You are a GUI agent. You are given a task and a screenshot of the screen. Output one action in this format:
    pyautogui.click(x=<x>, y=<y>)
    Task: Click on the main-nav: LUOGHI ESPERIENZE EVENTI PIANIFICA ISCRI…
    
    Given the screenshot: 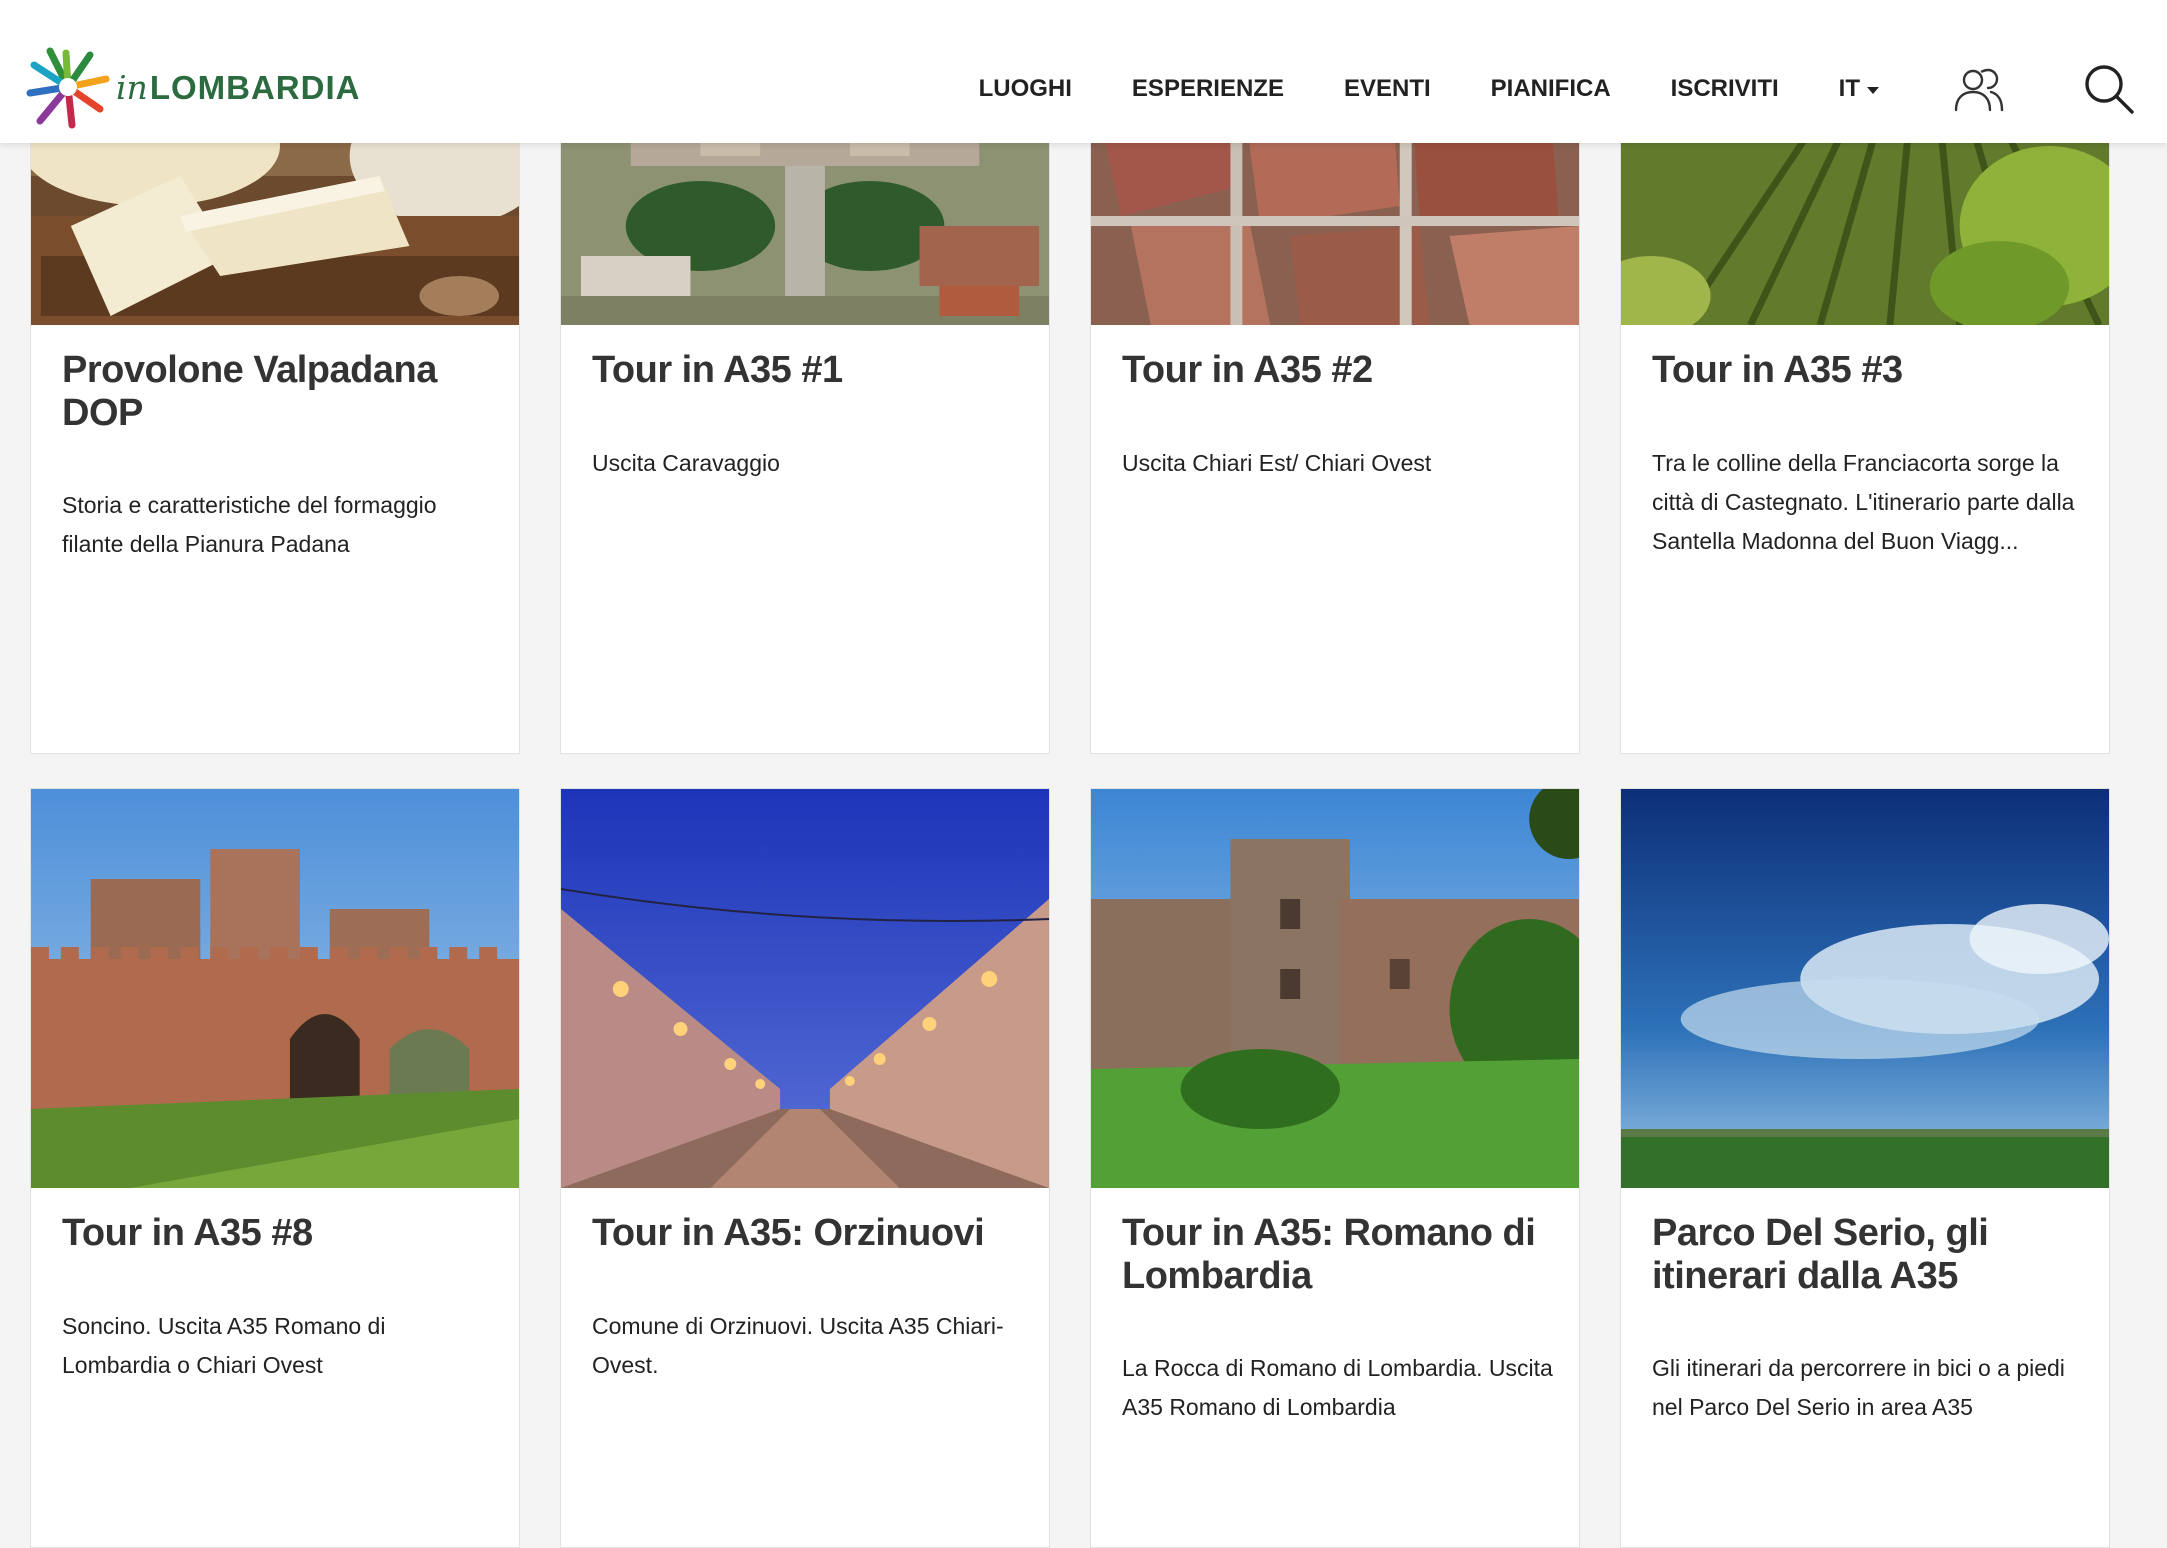 What is the action you would take?
    pyautogui.click(x=1573, y=89)
    